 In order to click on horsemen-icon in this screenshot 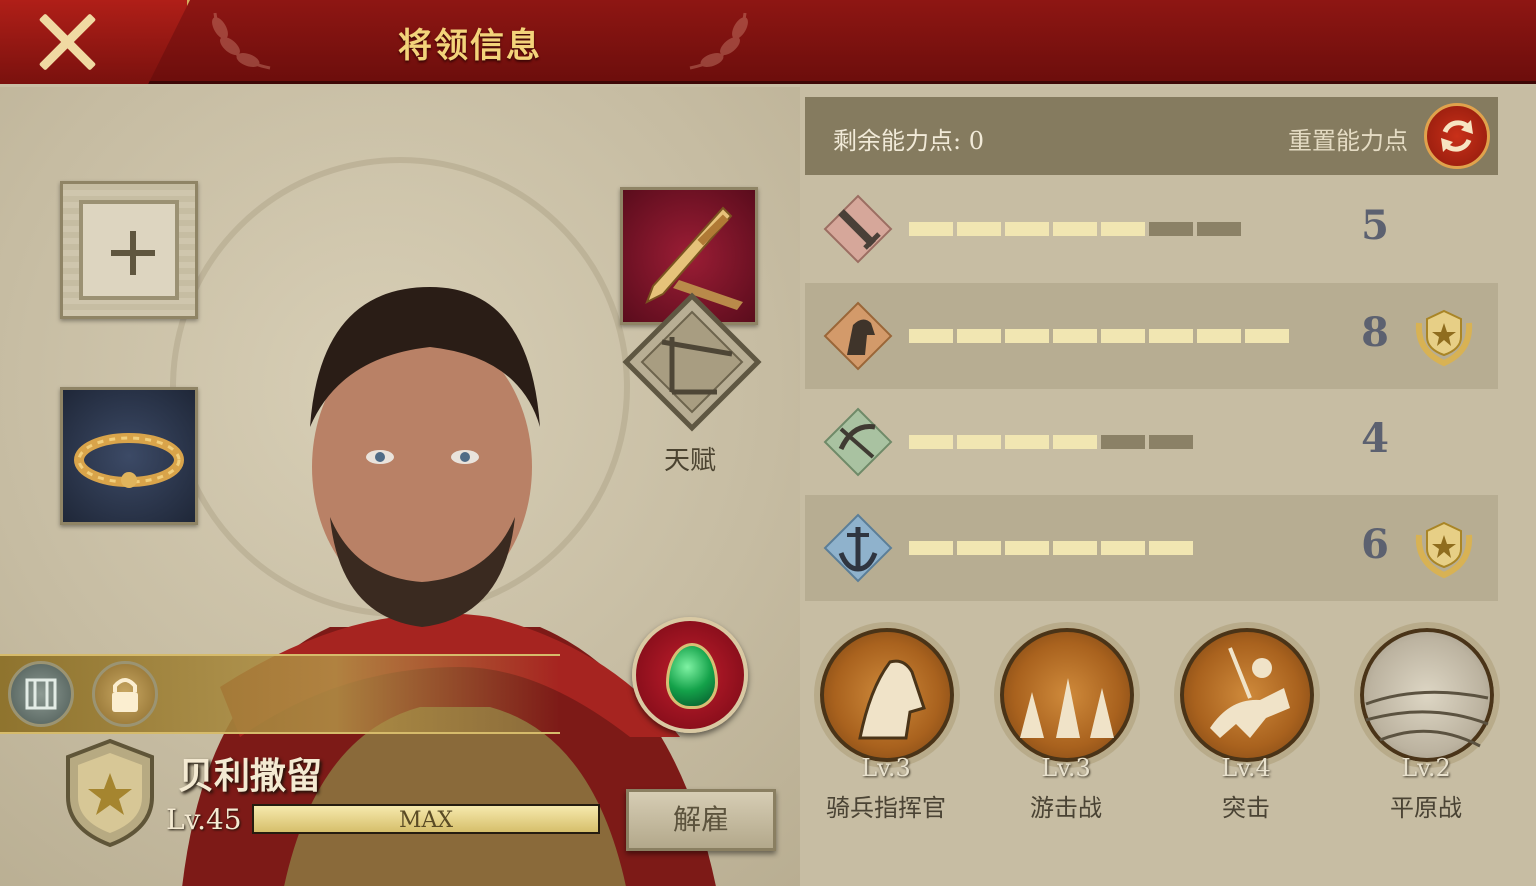, I will do `click(1067, 695)`.